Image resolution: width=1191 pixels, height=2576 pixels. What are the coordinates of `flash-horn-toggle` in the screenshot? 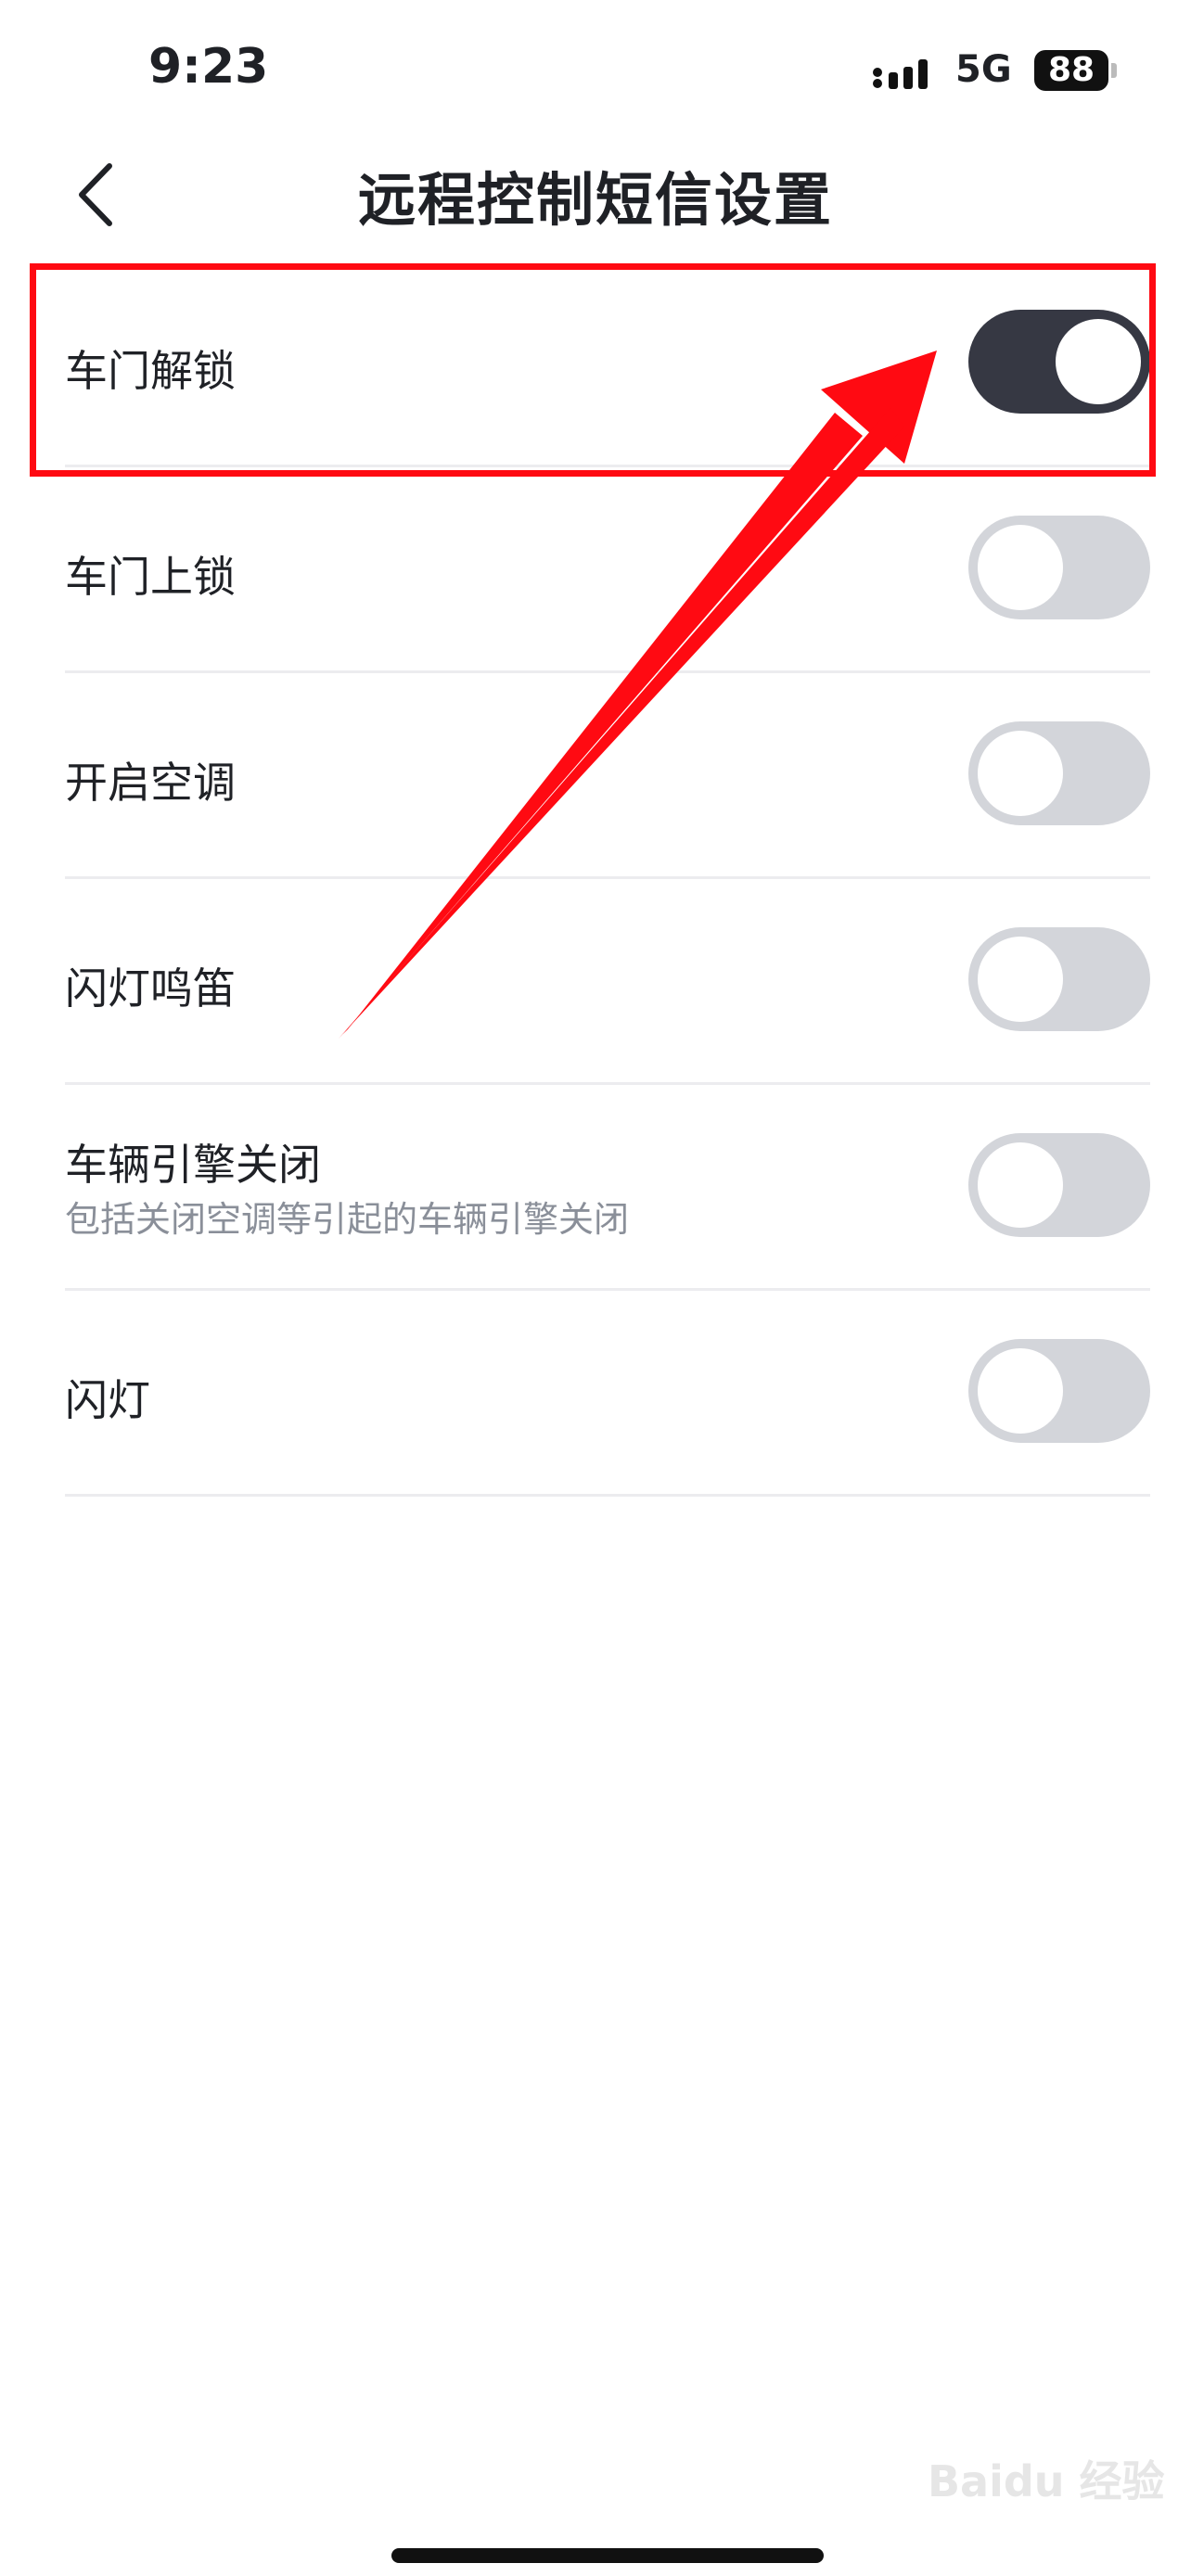 It's located at (1059, 979).